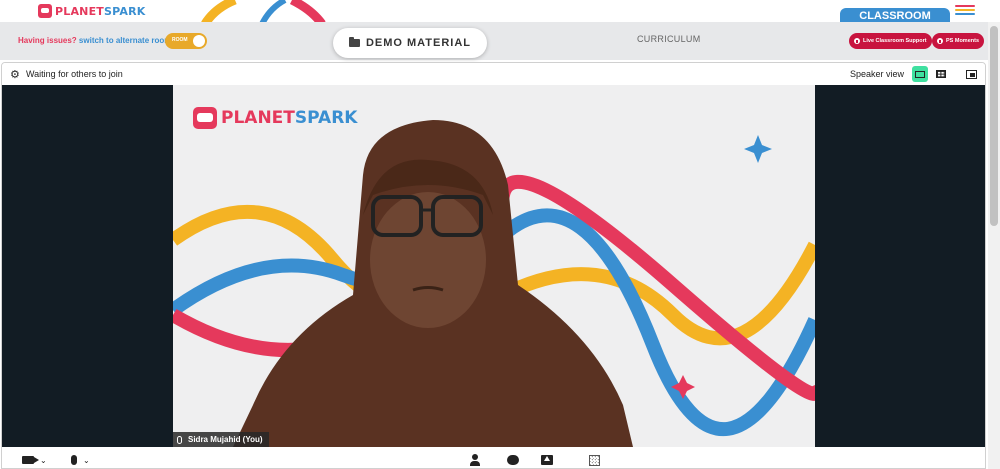 The width and height of the screenshot is (1000, 469). I want to click on alternate-room-toggle: ROOM, so click(186, 41).